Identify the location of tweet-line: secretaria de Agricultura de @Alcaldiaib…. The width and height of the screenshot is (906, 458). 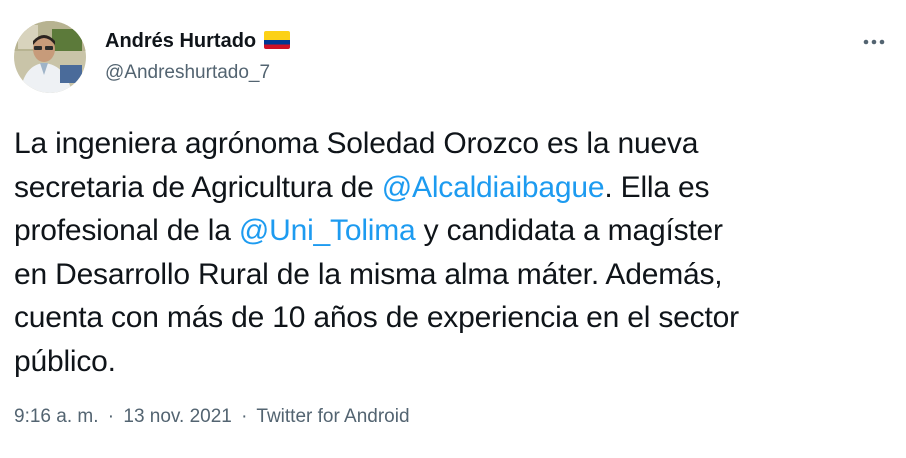
(454, 188).